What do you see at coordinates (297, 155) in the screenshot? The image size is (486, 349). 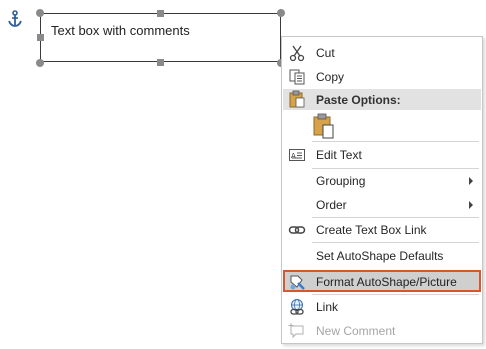 I see `edit-text-icon: A` at bounding box center [297, 155].